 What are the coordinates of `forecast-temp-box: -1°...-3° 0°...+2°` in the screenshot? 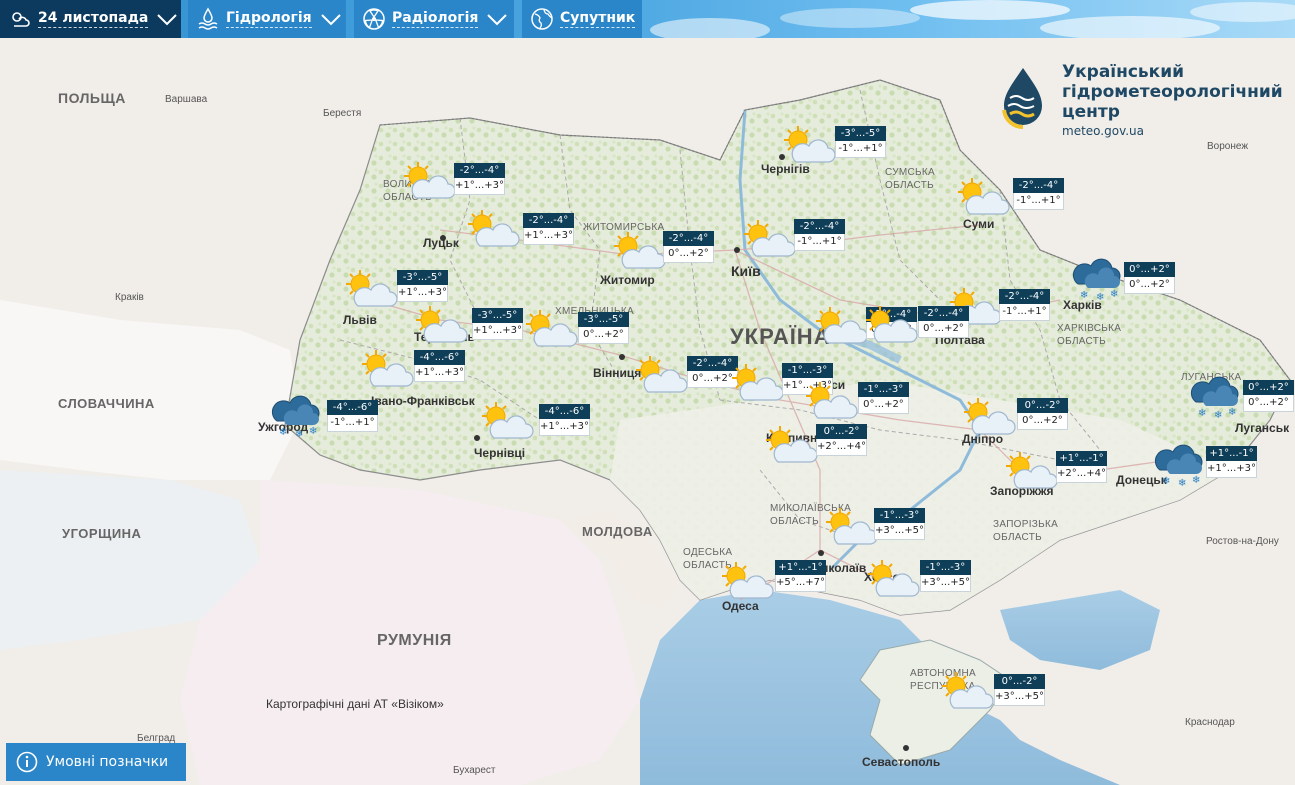 It's located at (883, 398).